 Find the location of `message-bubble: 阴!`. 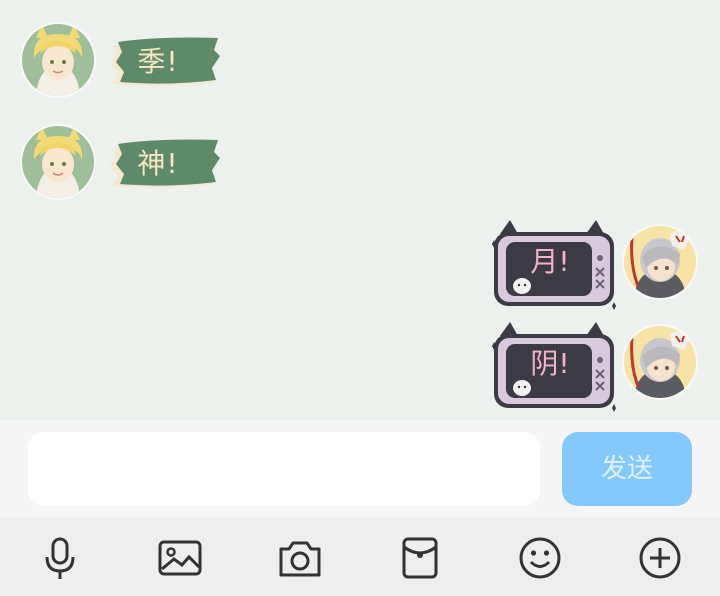

message-bubble: 阴! is located at coordinates (554, 364).